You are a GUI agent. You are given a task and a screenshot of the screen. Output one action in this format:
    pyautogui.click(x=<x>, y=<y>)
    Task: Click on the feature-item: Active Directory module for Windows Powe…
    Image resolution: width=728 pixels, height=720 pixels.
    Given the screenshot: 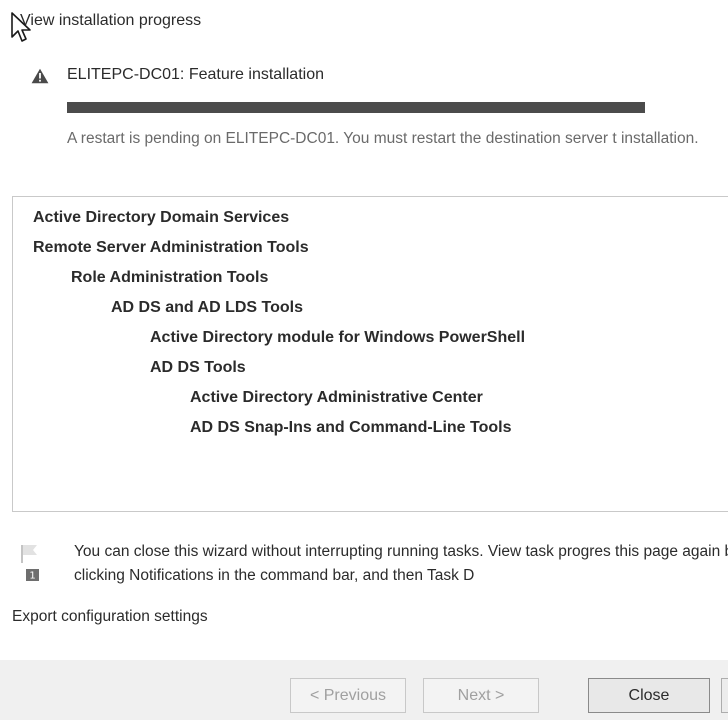 What is the action you would take?
    pyautogui.click(x=338, y=337)
    